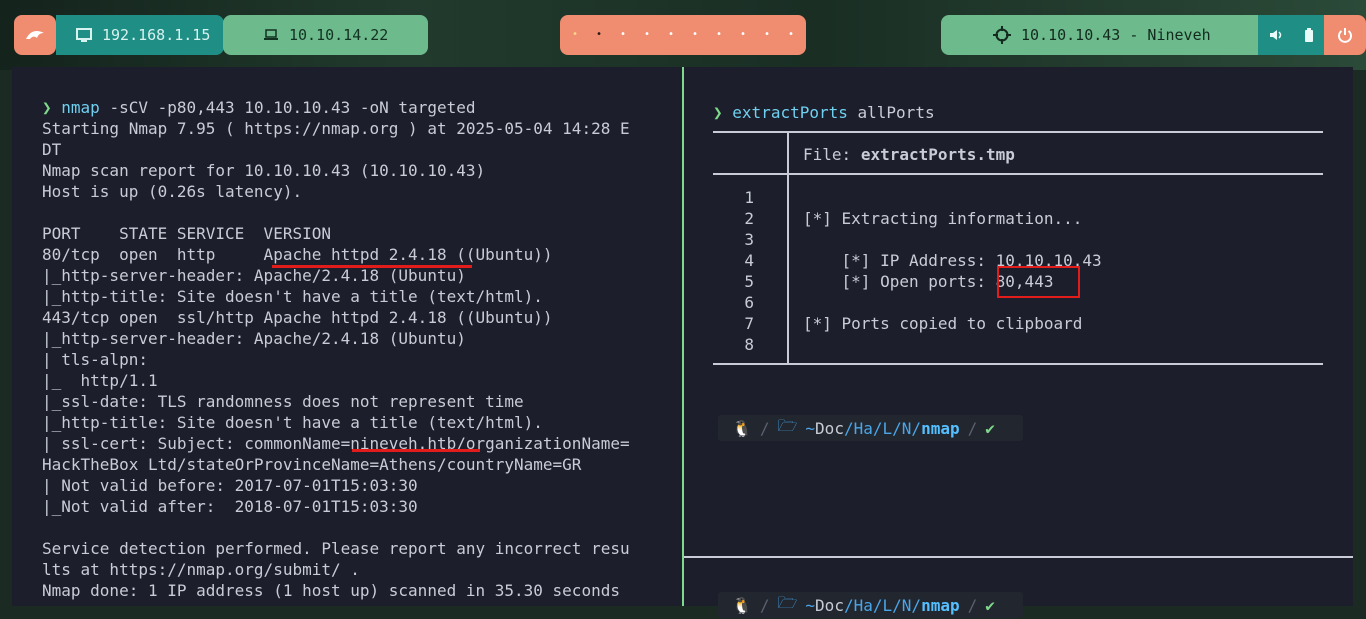  What do you see at coordinates (829, 428) in the screenshot?
I see `path-segment: Doc` at bounding box center [829, 428].